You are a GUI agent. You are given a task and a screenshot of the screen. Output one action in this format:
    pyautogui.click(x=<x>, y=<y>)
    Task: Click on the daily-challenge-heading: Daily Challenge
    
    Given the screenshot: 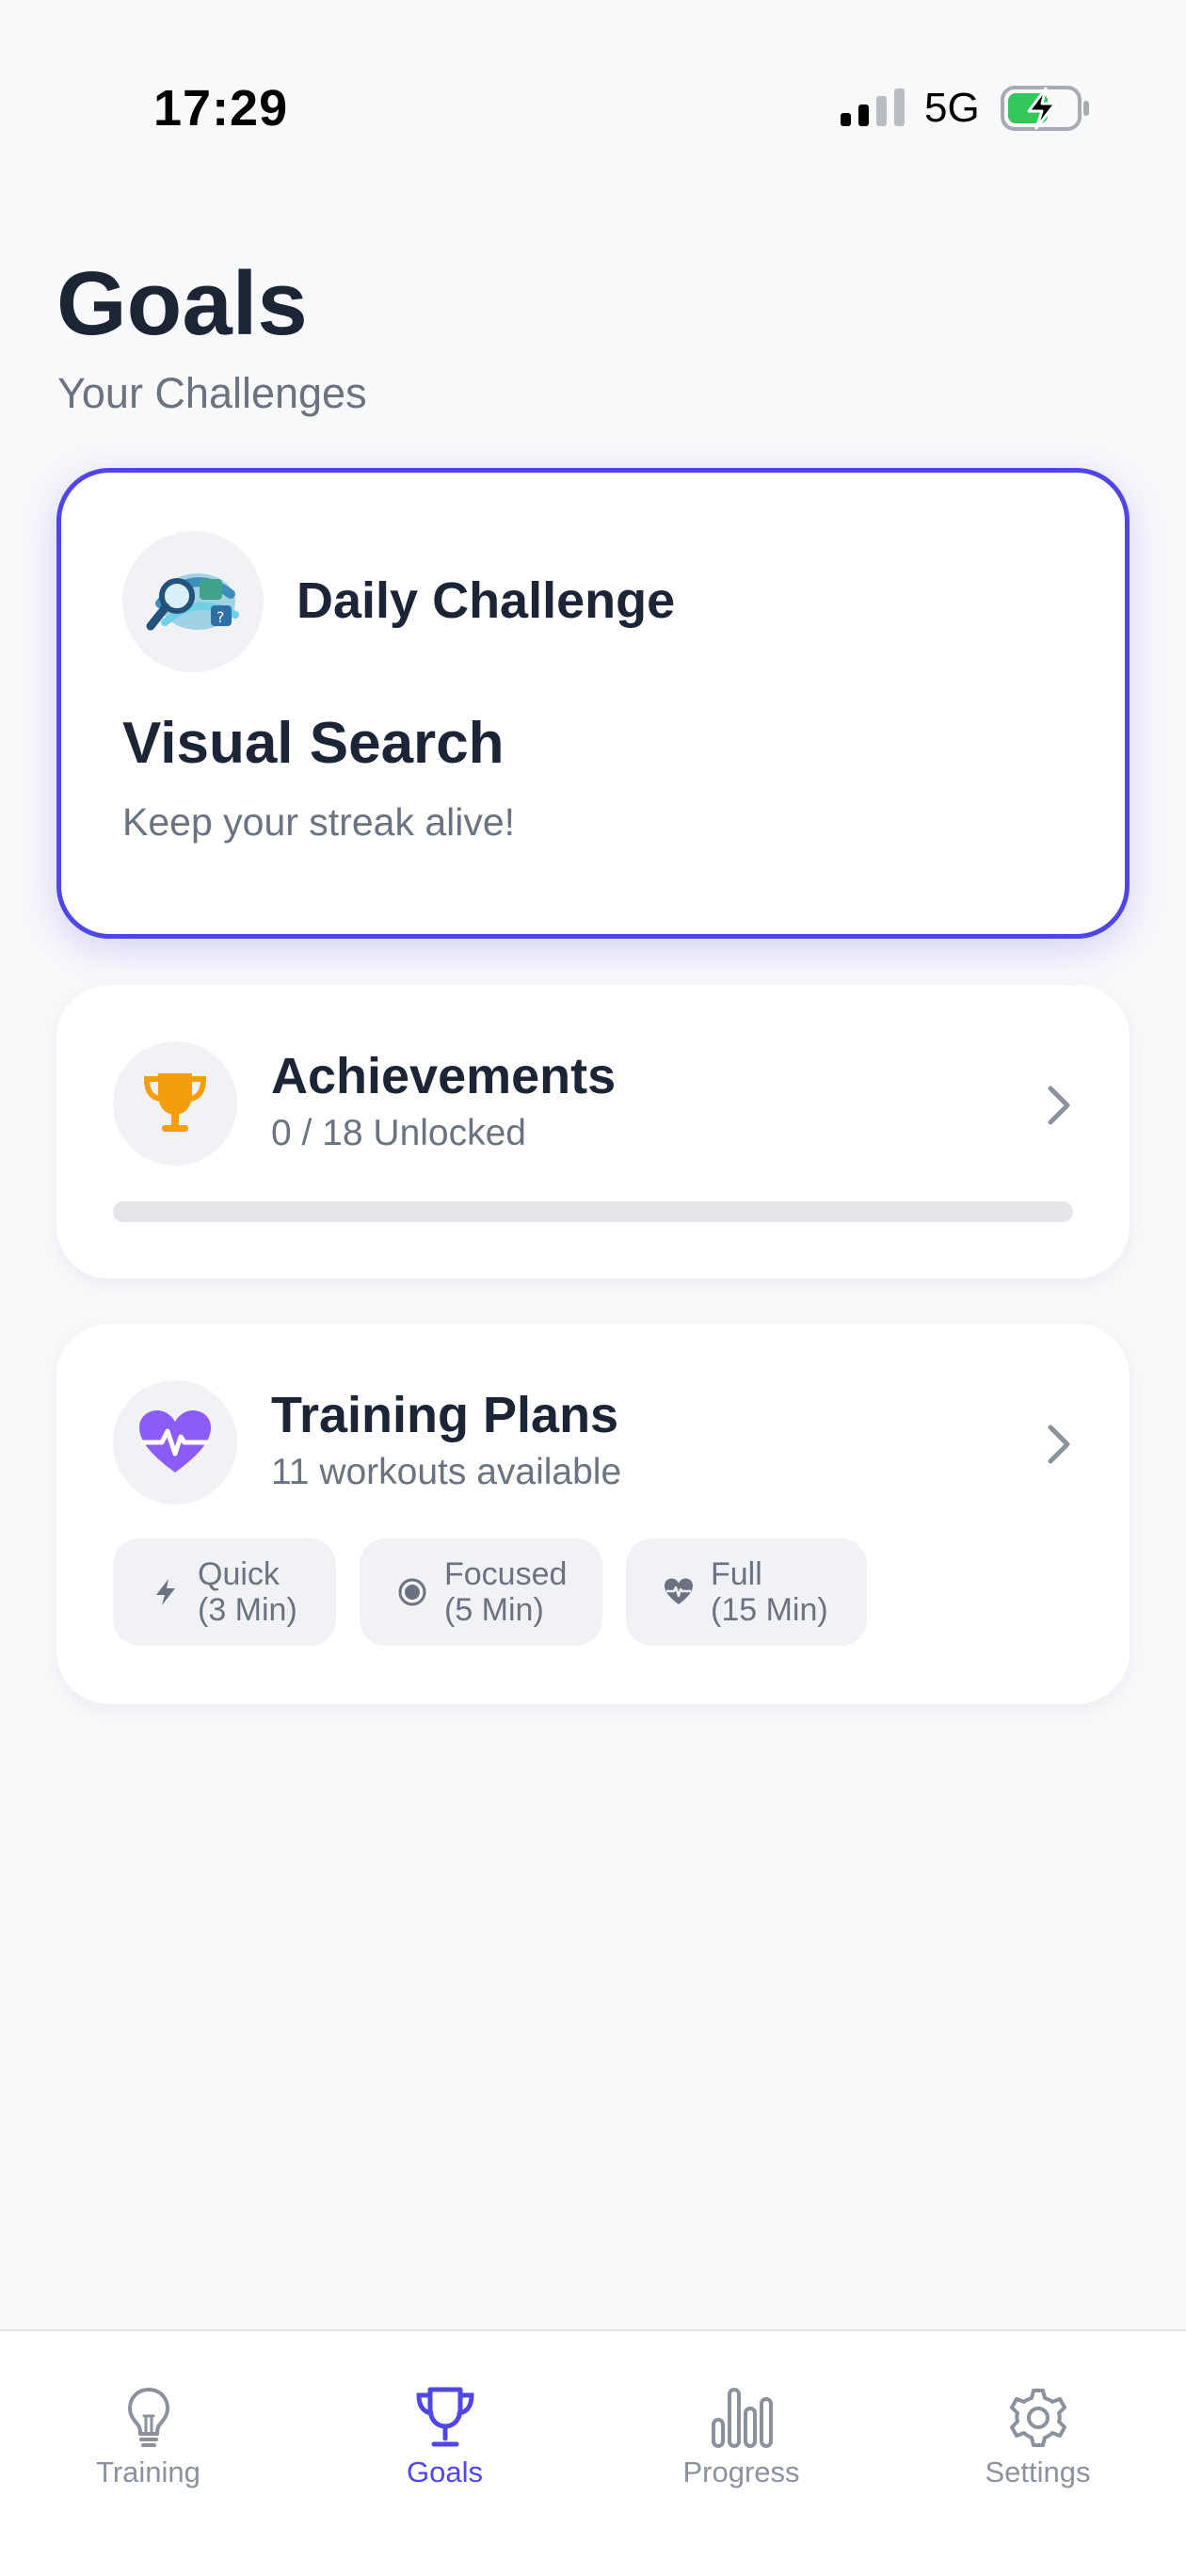 What is the action you would take?
    pyautogui.click(x=486, y=600)
    